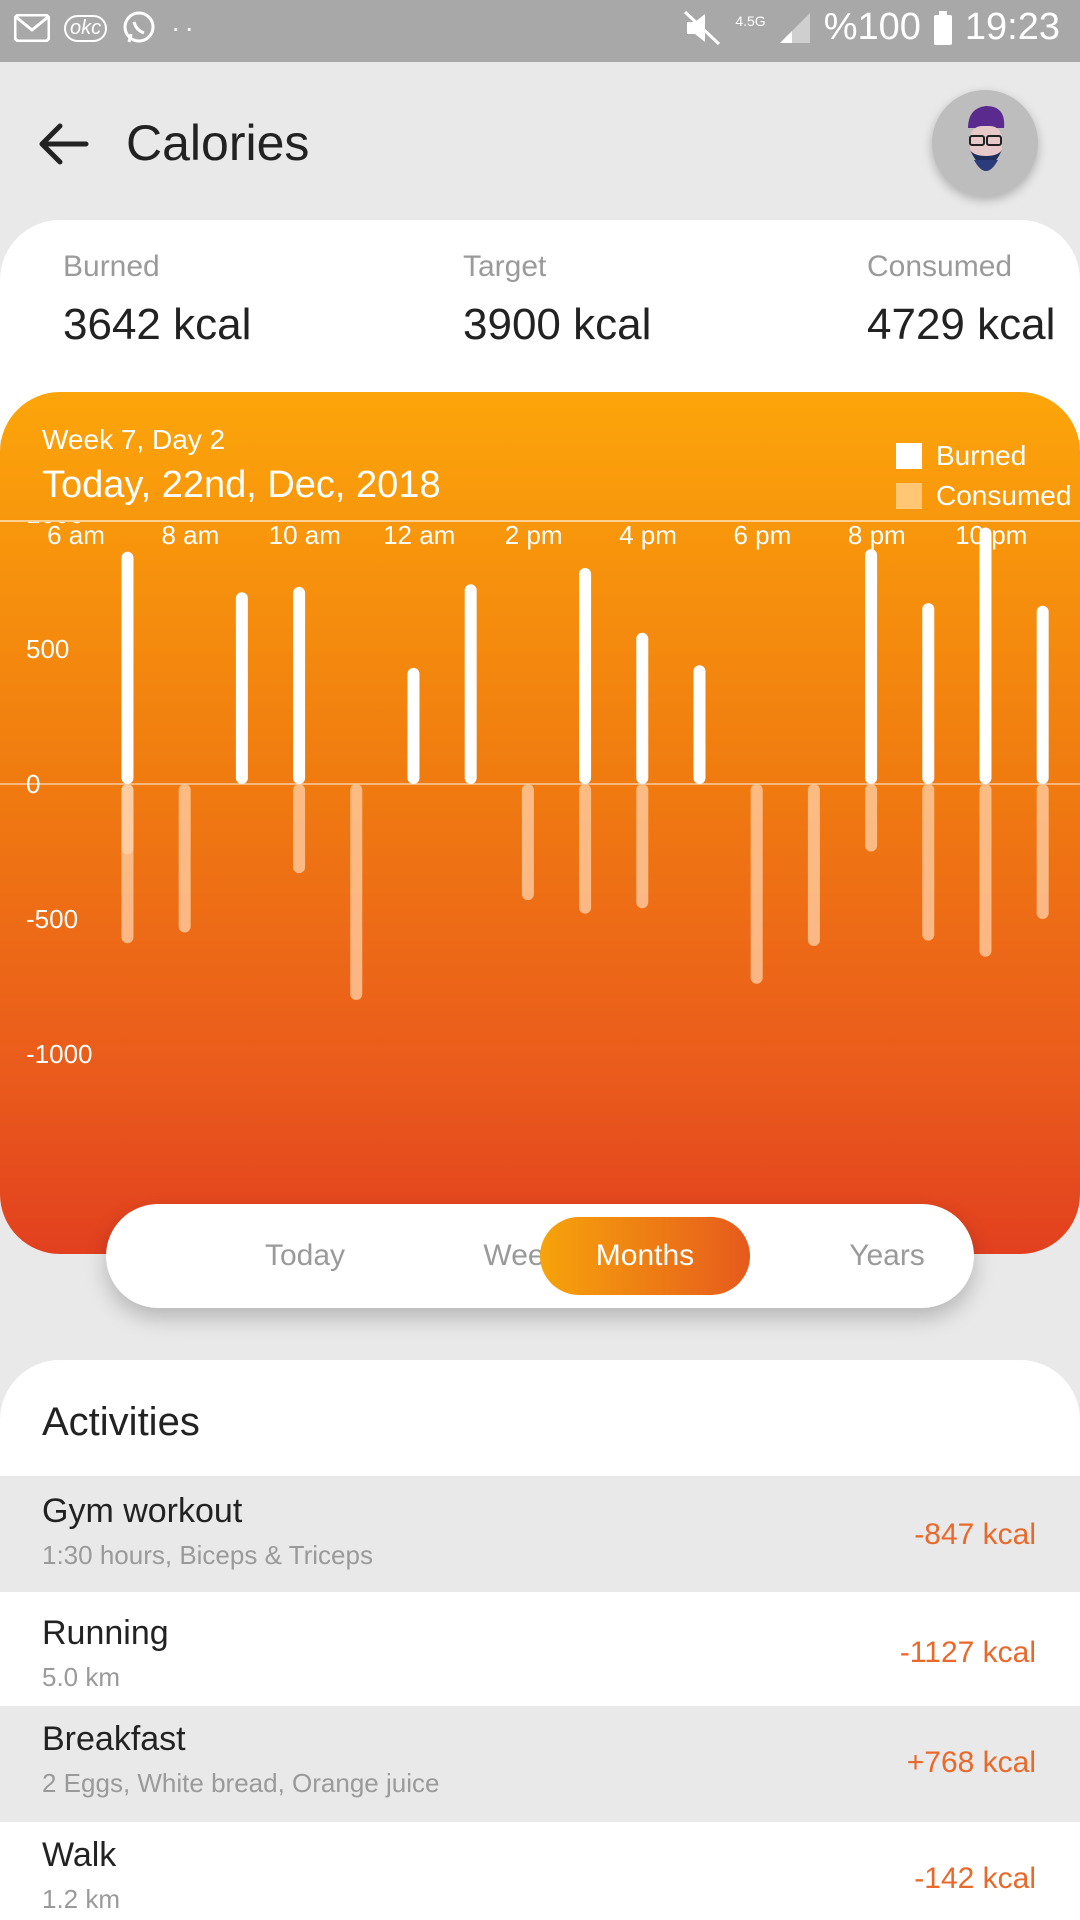  I want to click on legend-consumed-swatch, so click(909, 496).